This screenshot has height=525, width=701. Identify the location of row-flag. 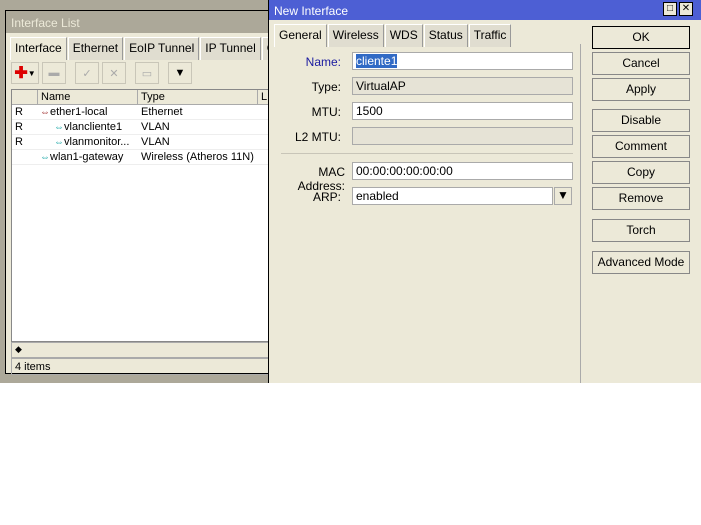
(25, 157).